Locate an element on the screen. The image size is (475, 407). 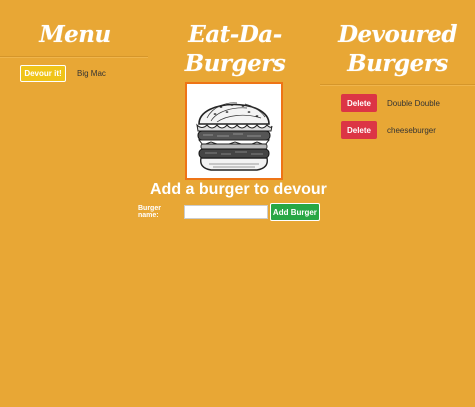
page-title: Eat-Da- Burgers is located at coordinates (235, 49).